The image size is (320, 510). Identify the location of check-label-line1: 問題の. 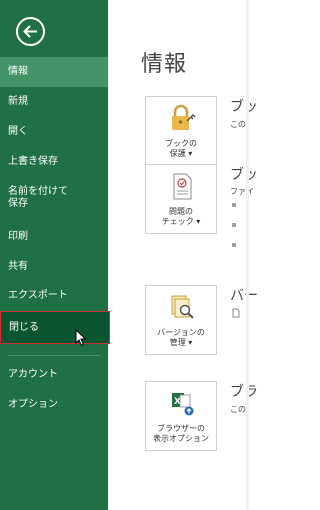
(181, 211).